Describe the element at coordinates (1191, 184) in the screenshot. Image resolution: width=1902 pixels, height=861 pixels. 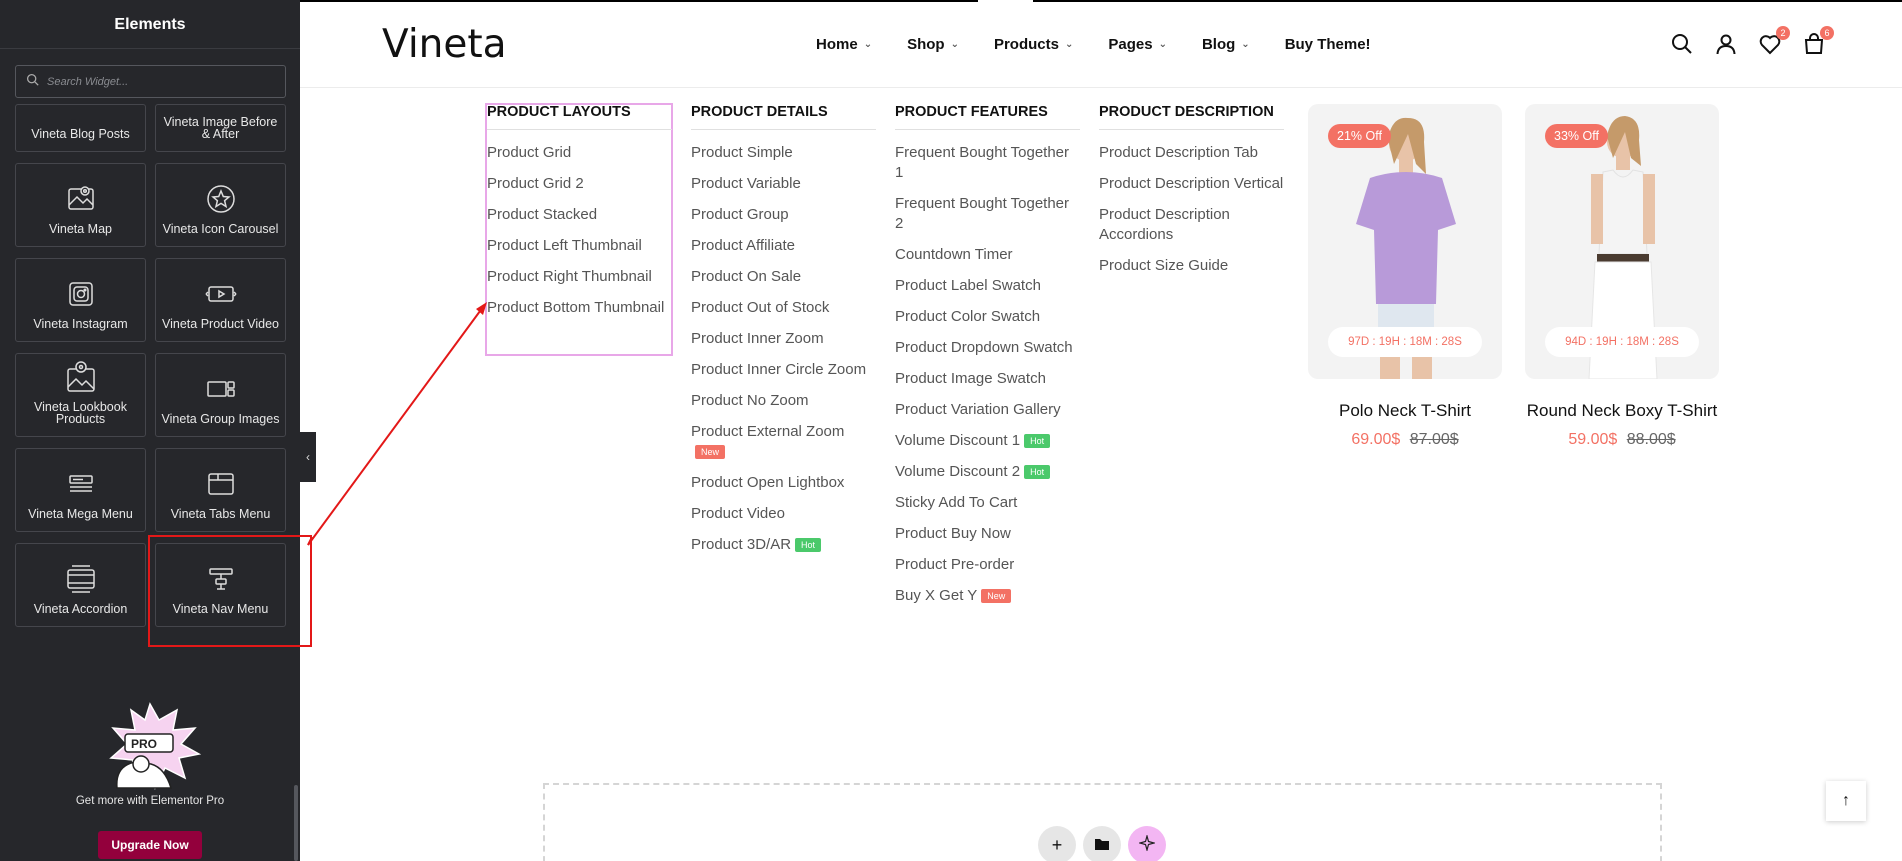
I see `mega-menu-link: Product Description Vertical` at that location.